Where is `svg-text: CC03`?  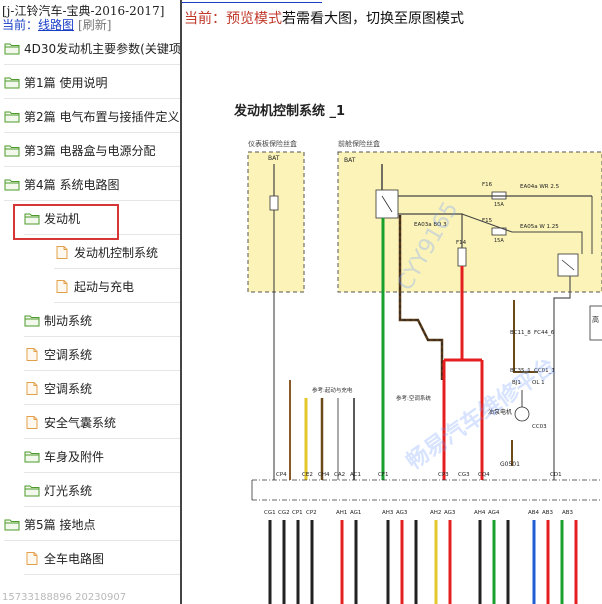 svg-text: CC03 is located at coordinates (539, 427).